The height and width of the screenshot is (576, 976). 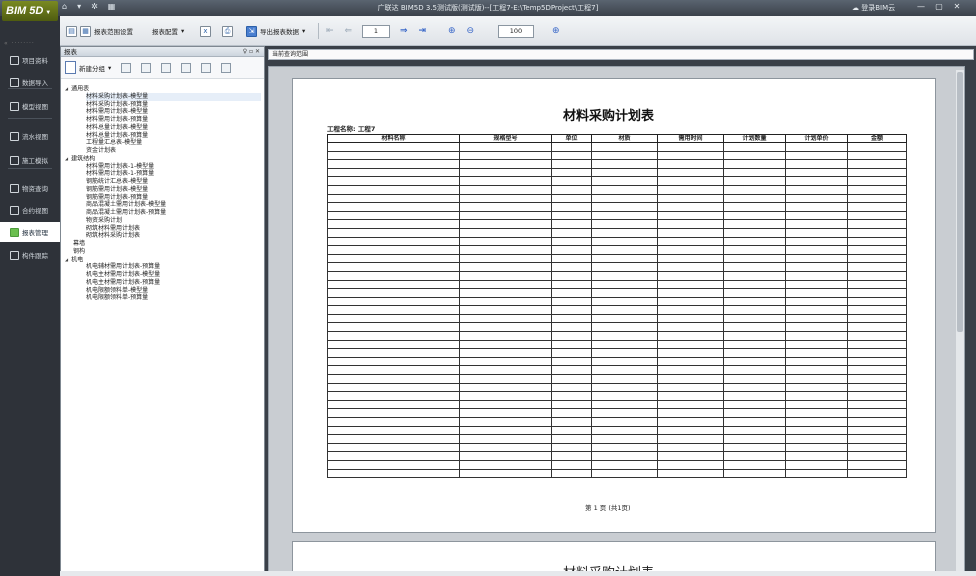 I want to click on scrollbar-thumb, so click(x=960, y=202).